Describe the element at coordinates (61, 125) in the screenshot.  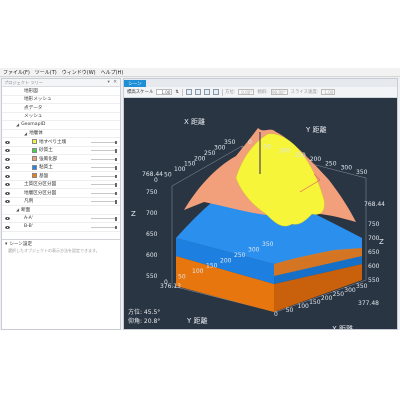
I see `tree-item: ◢ GeomapID` at that location.